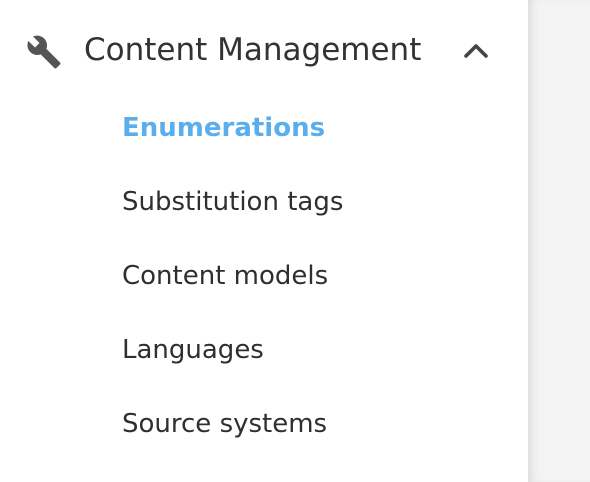 Image resolution: width=590 pixels, height=482 pixels. I want to click on sidebar-item-substitution-tags: Substitution tags, so click(232, 202).